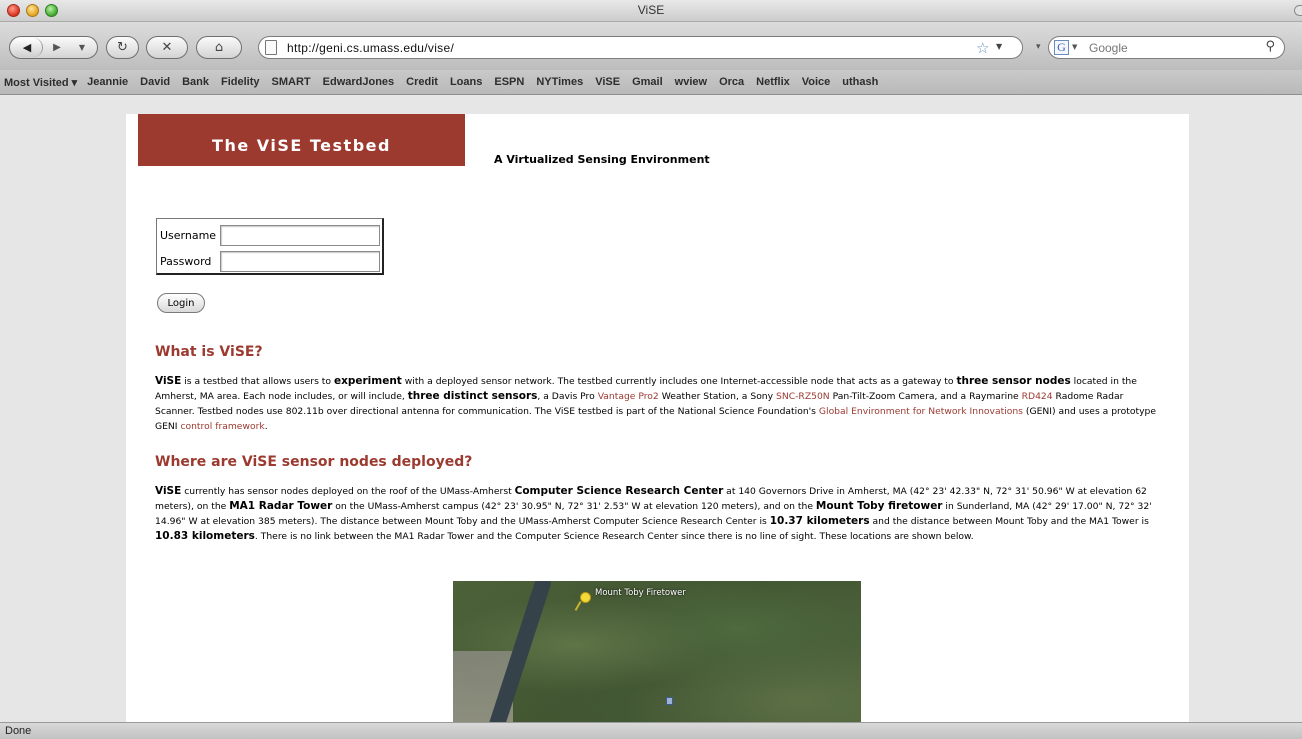 This screenshot has width=1302, height=739. Describe the element at coordinates (370, 48) in the screenshot. I see `url-text: http://geni.cs.umass.edu/vise/` at that location.